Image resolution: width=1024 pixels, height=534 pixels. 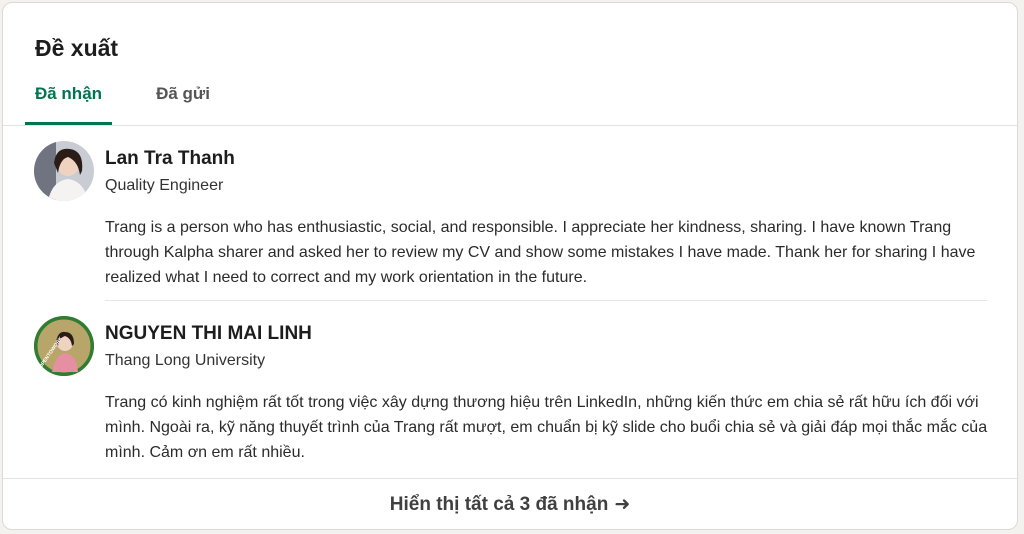 I want to click on divider, so click(x=546, y=300).